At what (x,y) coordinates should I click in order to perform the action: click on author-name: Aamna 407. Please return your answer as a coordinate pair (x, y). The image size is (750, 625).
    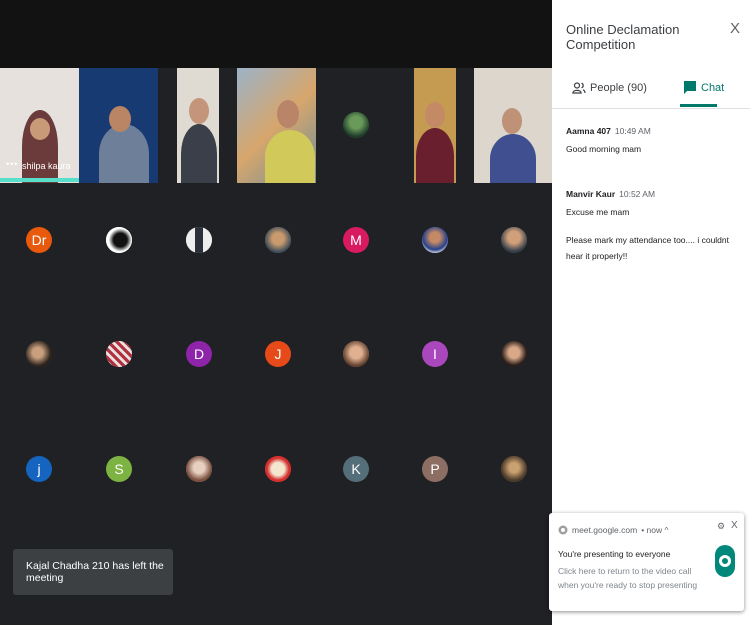
    Looking at the image, I should click on (588, 131).